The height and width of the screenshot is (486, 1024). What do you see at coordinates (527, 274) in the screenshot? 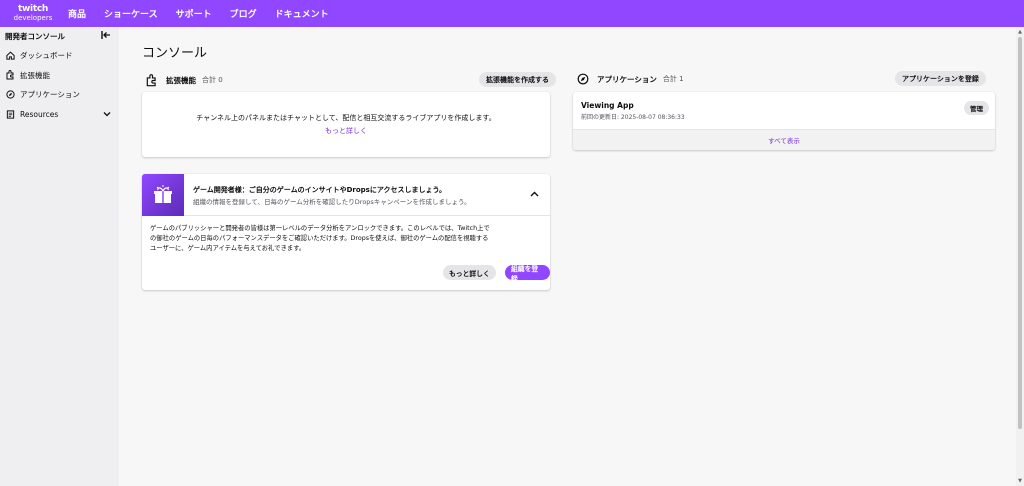
I see `register-organization-button: 組織を登録` at bounding box center [527, 274].